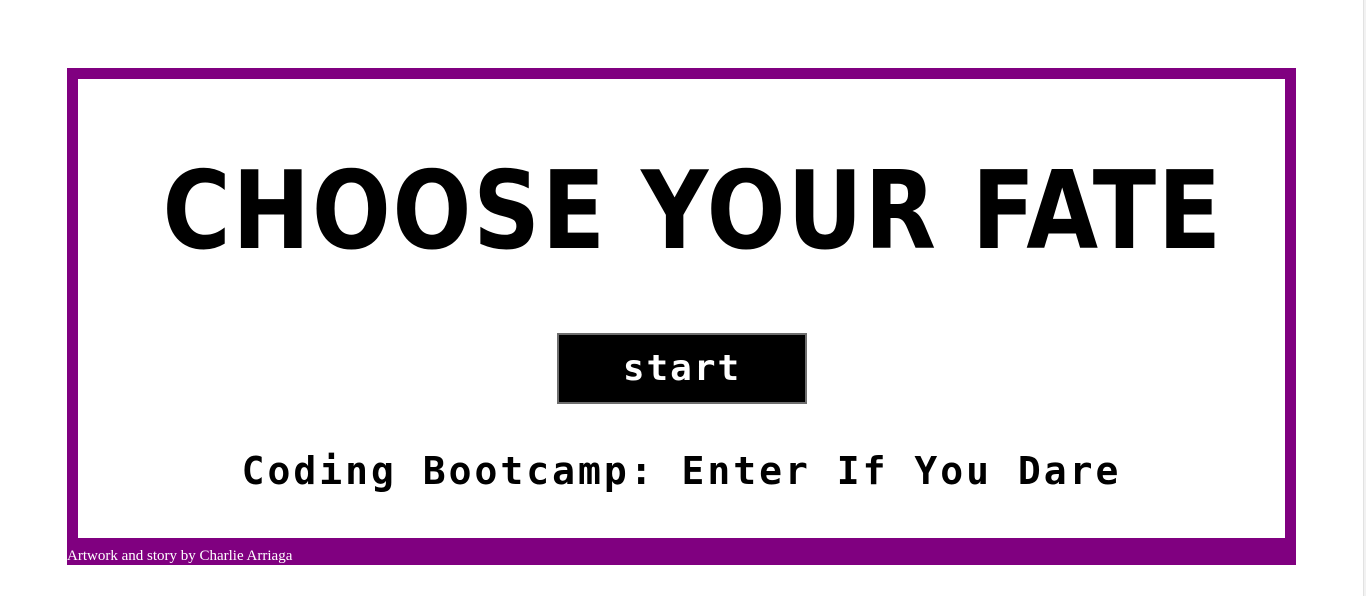  Describe the element at coordinates (682, 368) in the screenshot. I see `start-button: start` at that location.